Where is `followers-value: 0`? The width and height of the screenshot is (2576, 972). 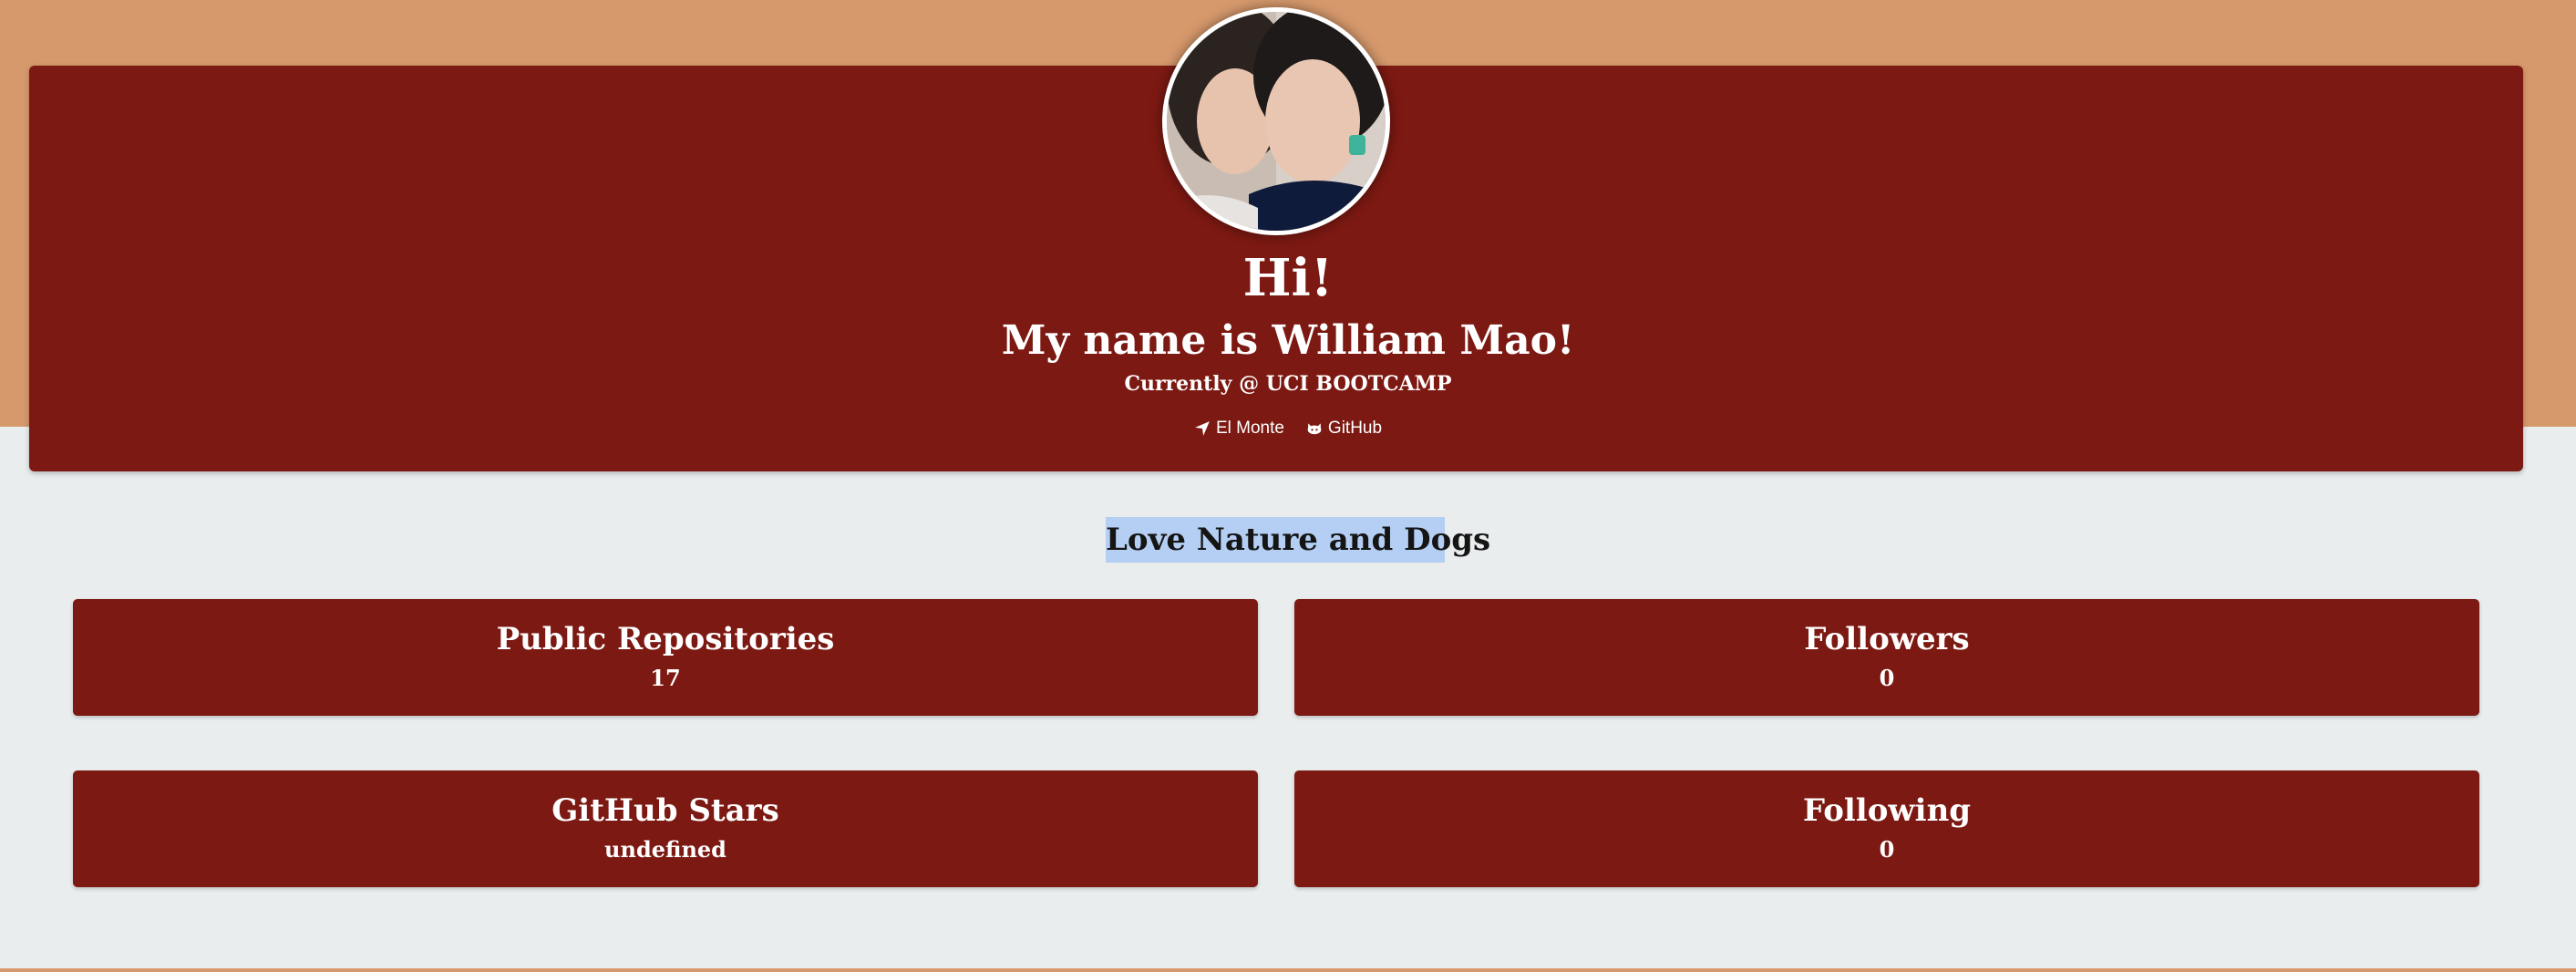 followers-value: 0 is located at coordinates (1887, 678).